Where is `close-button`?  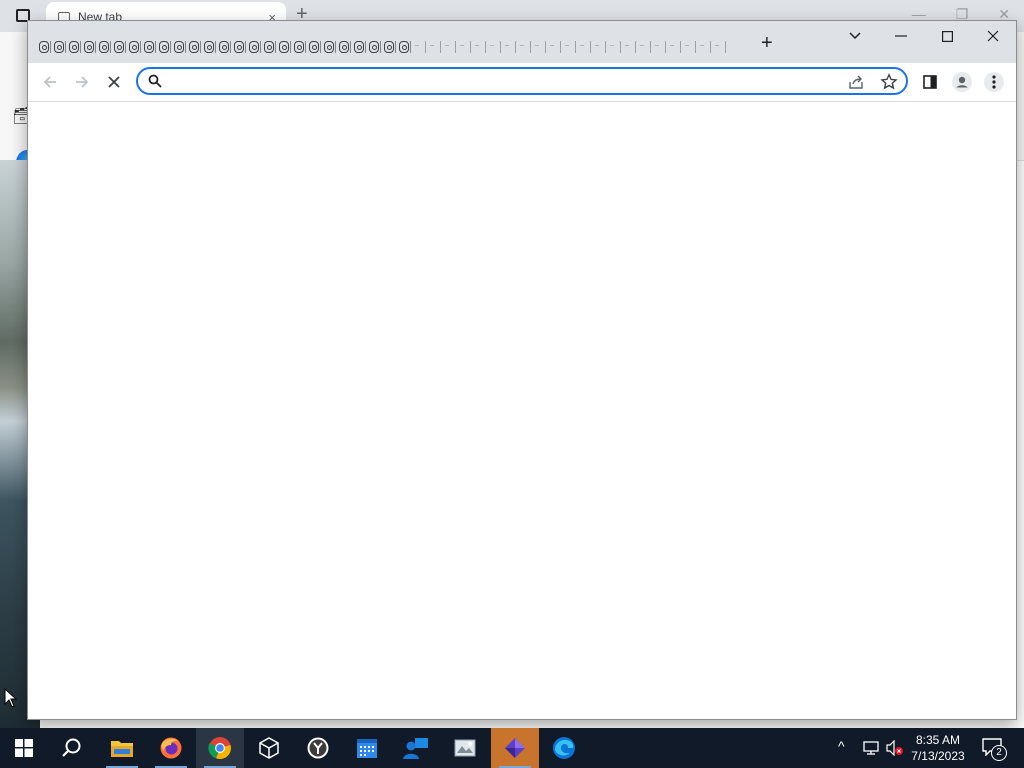 close-button is located at coordinates (993, 36).